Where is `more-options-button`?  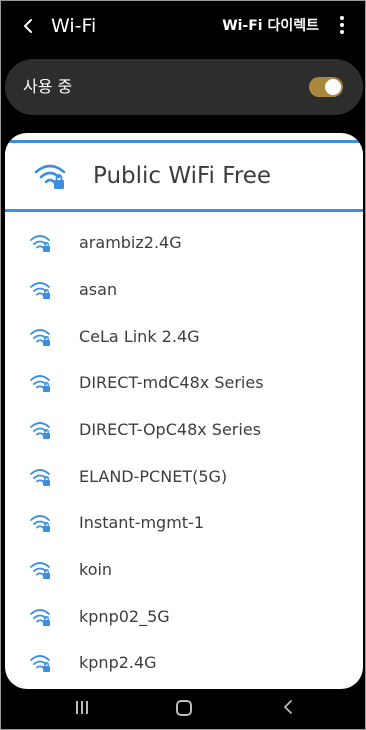
more-options-button is located at coordinates (342, 26).